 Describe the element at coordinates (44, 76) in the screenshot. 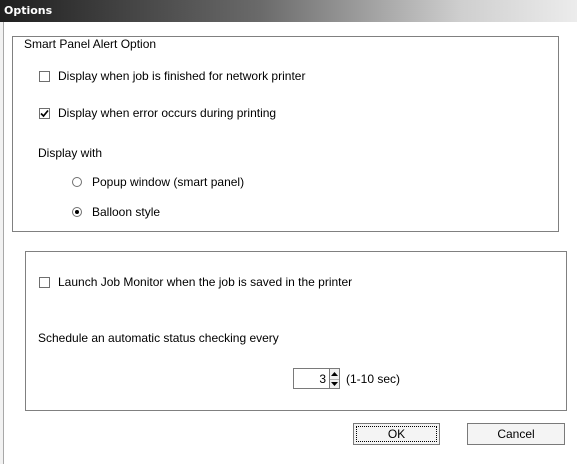

I see `network-printer-checkbox` at that location.